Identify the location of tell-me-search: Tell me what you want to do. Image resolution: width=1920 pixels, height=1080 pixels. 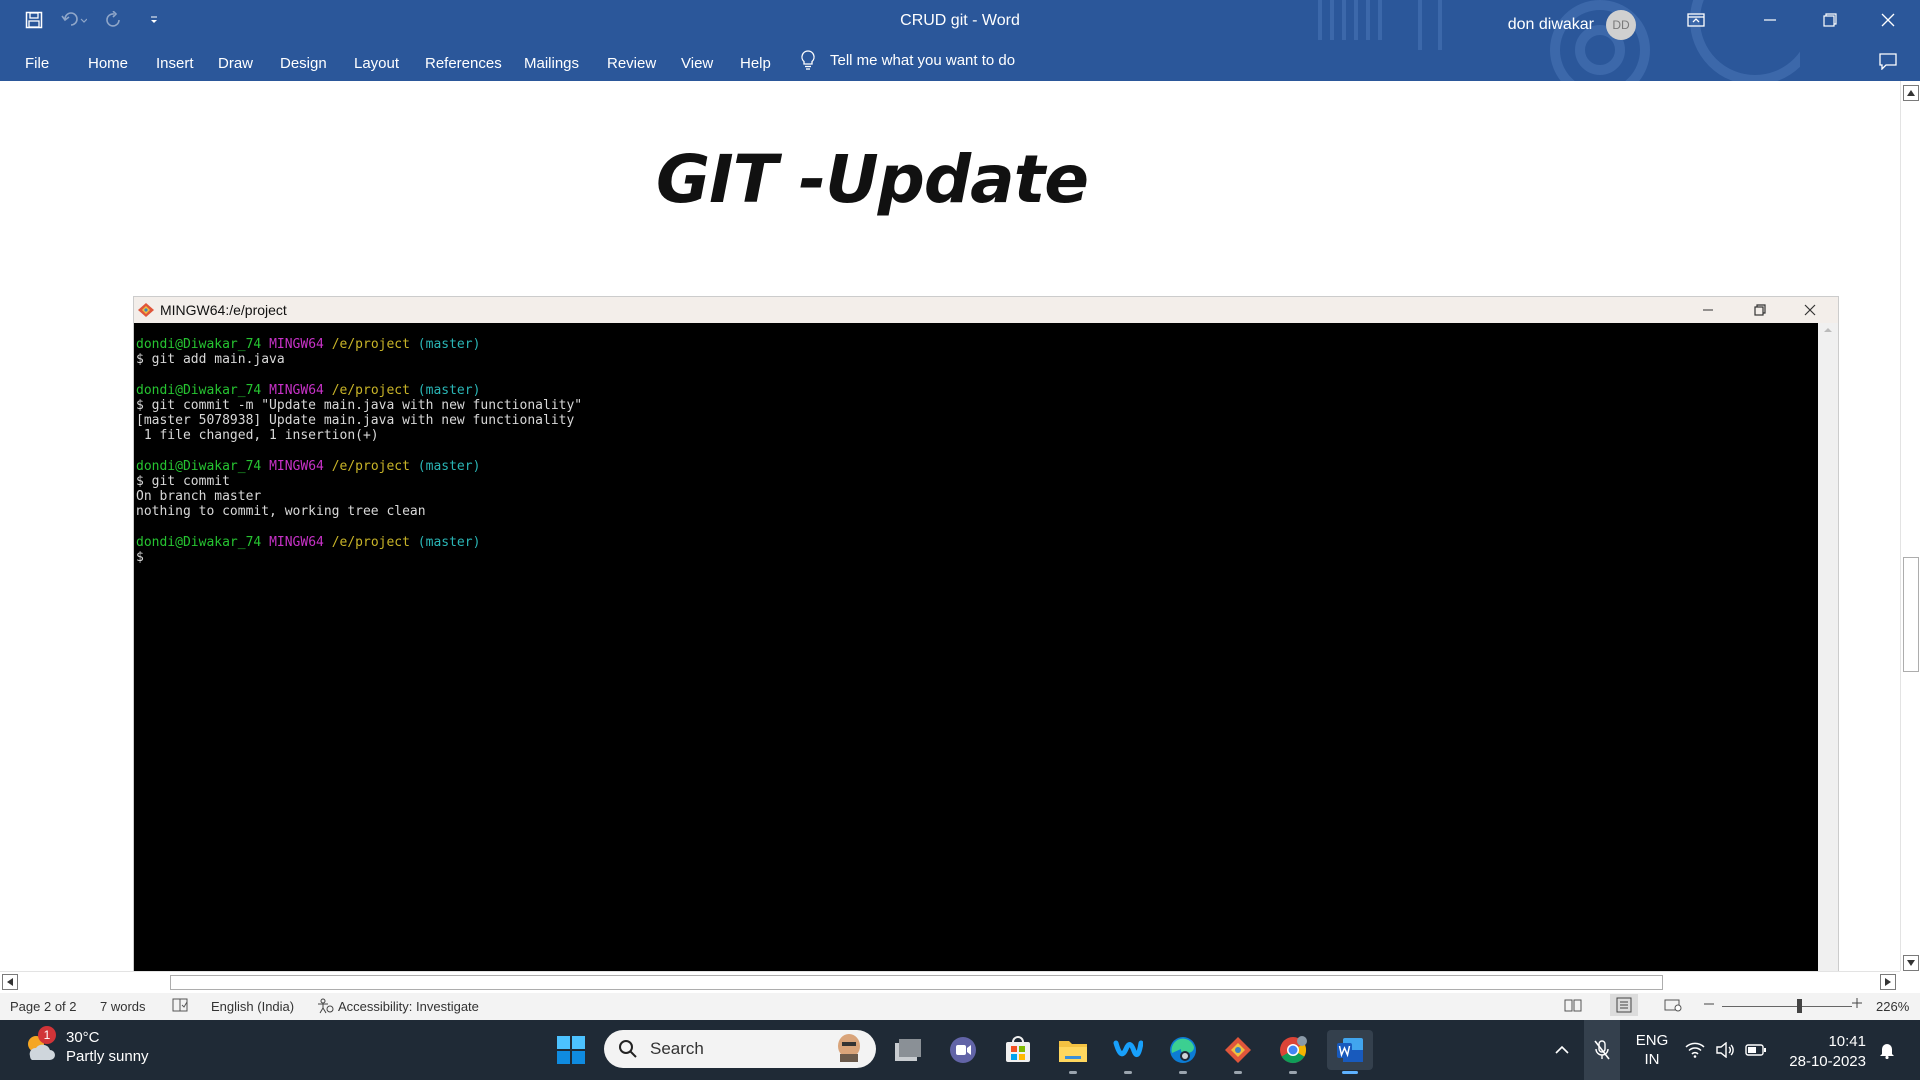
(907, 60).